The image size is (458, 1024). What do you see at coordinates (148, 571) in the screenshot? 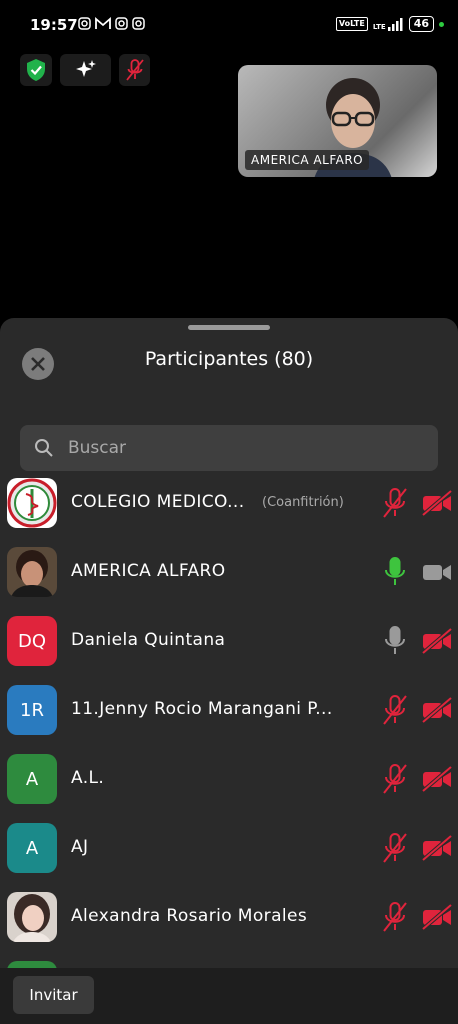
I see `participant-name: AMERICA ALFARO` at bounding box center [148, 571].